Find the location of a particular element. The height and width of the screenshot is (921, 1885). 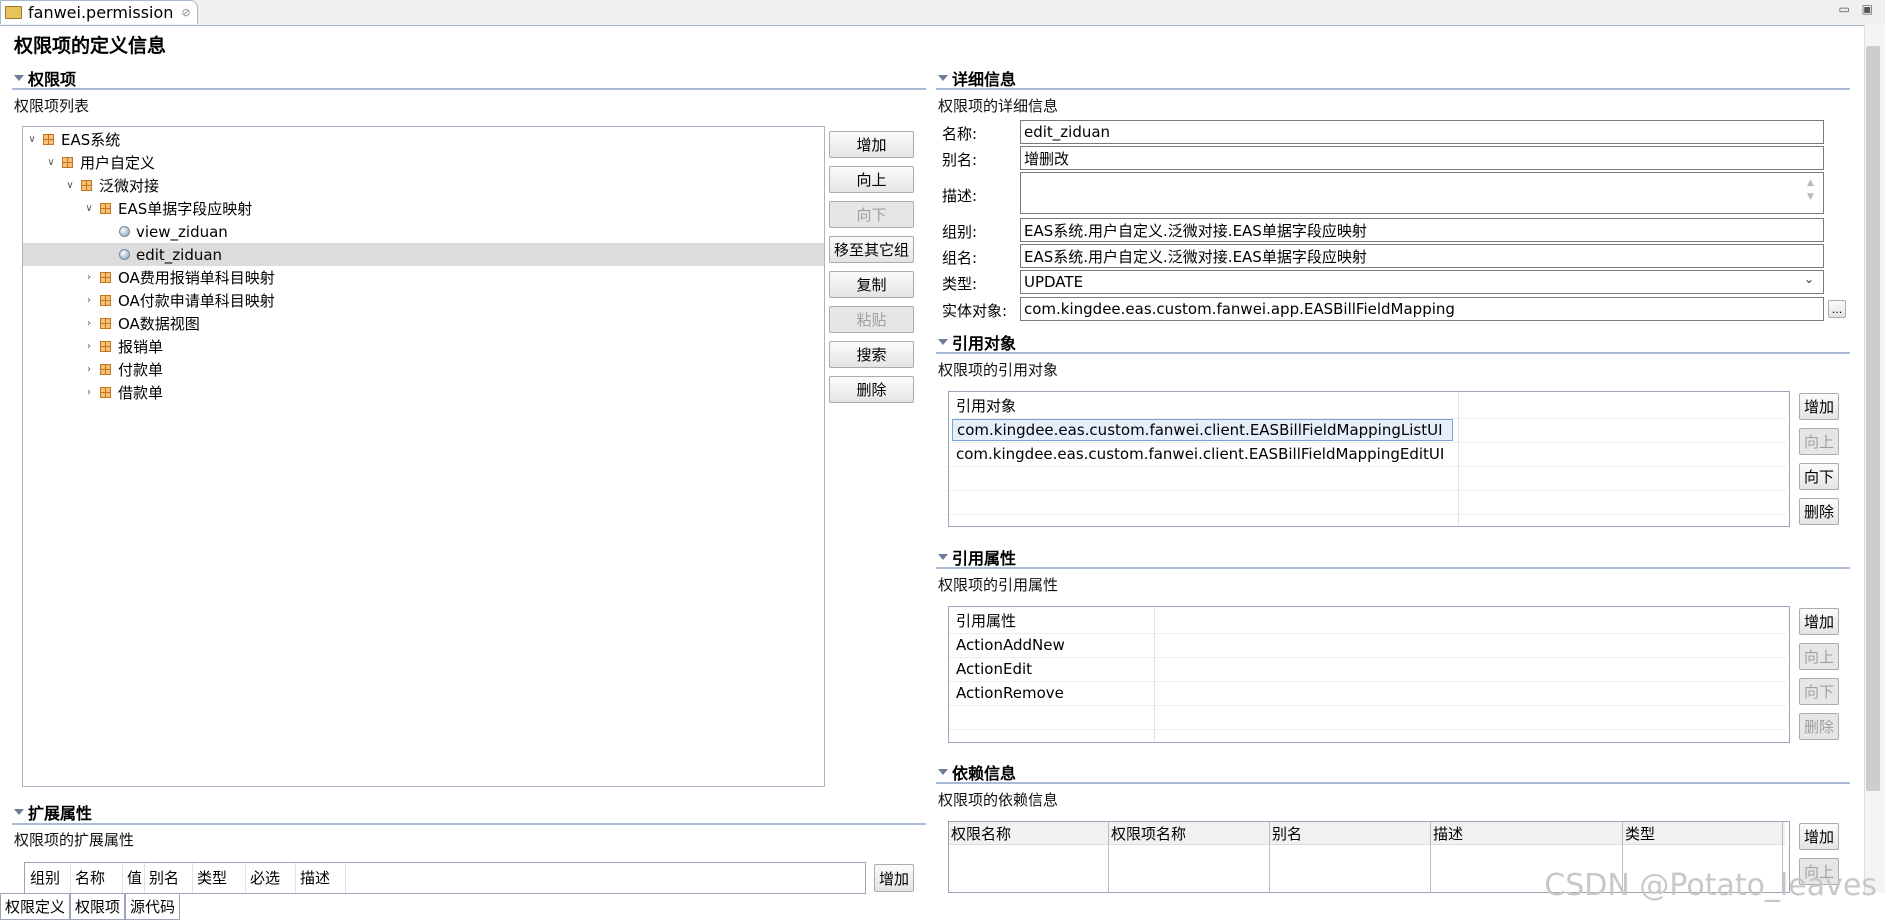

chevron-down-icon: ⌄ is located at coordinates (1809, 279).